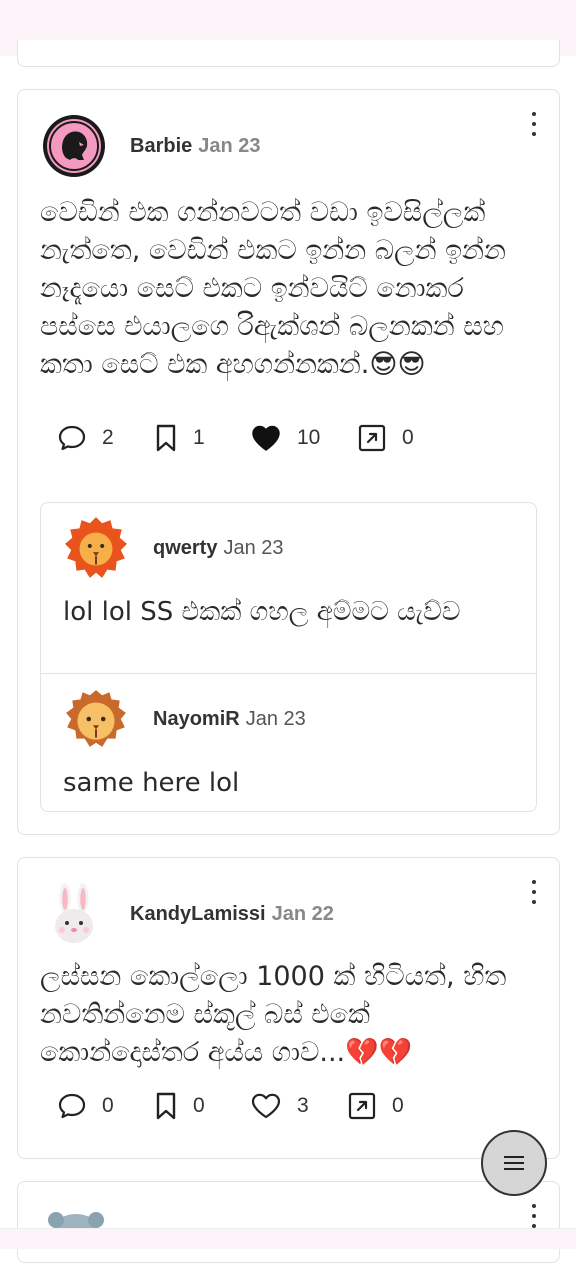  Describe the element at coordinates (288, 53) in the screenshot. I see `previous-post-card` at that location.